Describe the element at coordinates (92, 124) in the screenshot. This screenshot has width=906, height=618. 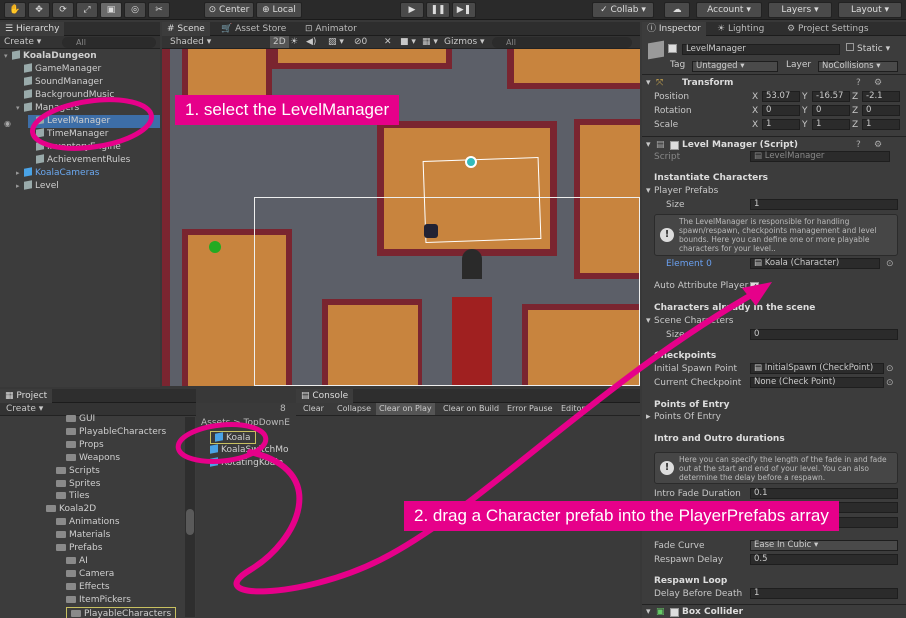
I see `highlight-levelmanager-circle` at that location.